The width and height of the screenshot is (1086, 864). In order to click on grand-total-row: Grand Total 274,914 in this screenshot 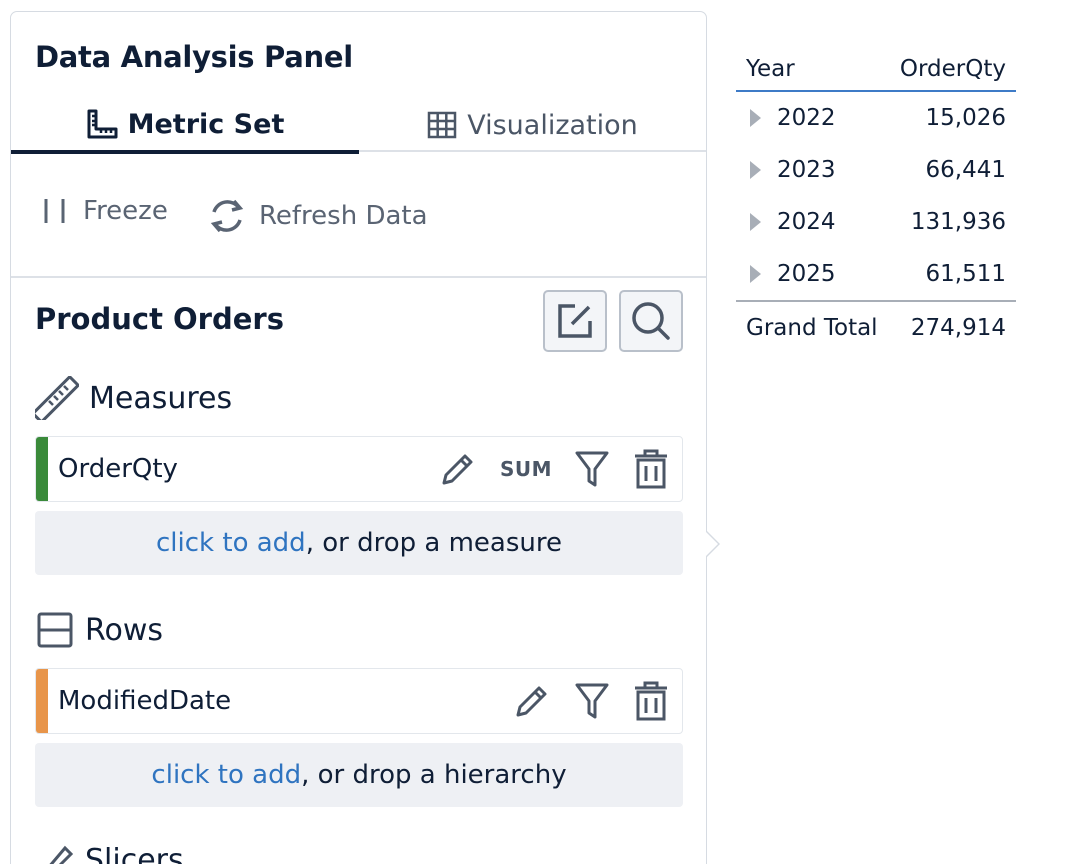, I will do `click(876, 327)`.